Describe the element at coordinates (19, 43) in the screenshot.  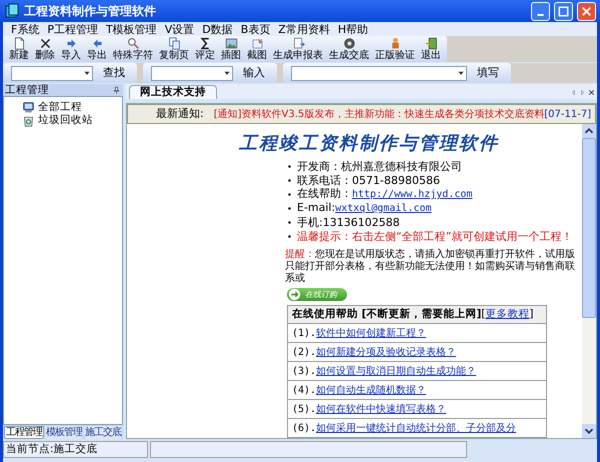
I see `page-icon` at that location.